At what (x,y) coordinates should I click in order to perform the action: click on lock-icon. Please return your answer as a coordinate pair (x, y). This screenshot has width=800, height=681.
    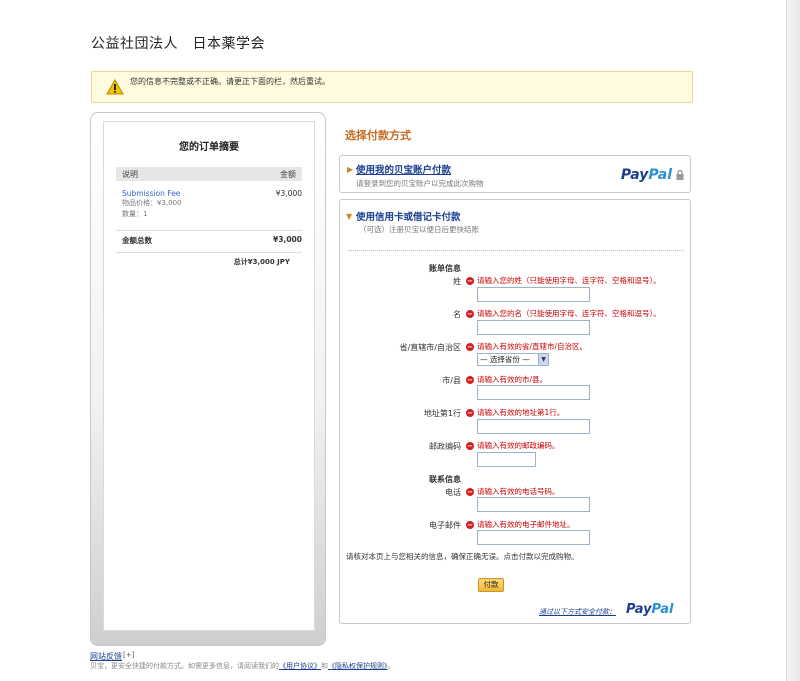
    Looking at the image, I should click on (680, 174).